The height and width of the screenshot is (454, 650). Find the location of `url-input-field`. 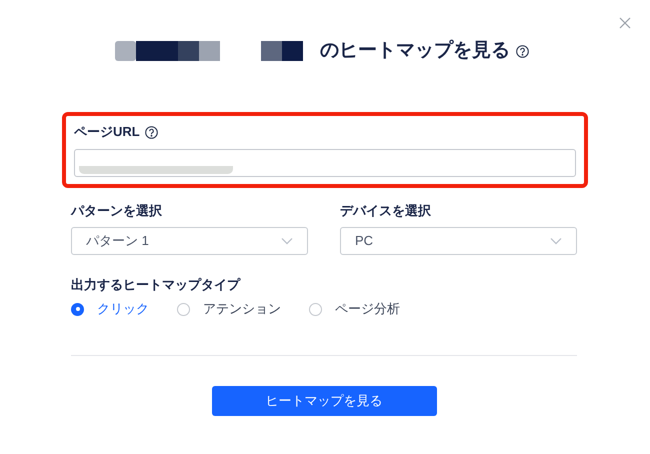

url-input-field is located at coordinates (325, 163).